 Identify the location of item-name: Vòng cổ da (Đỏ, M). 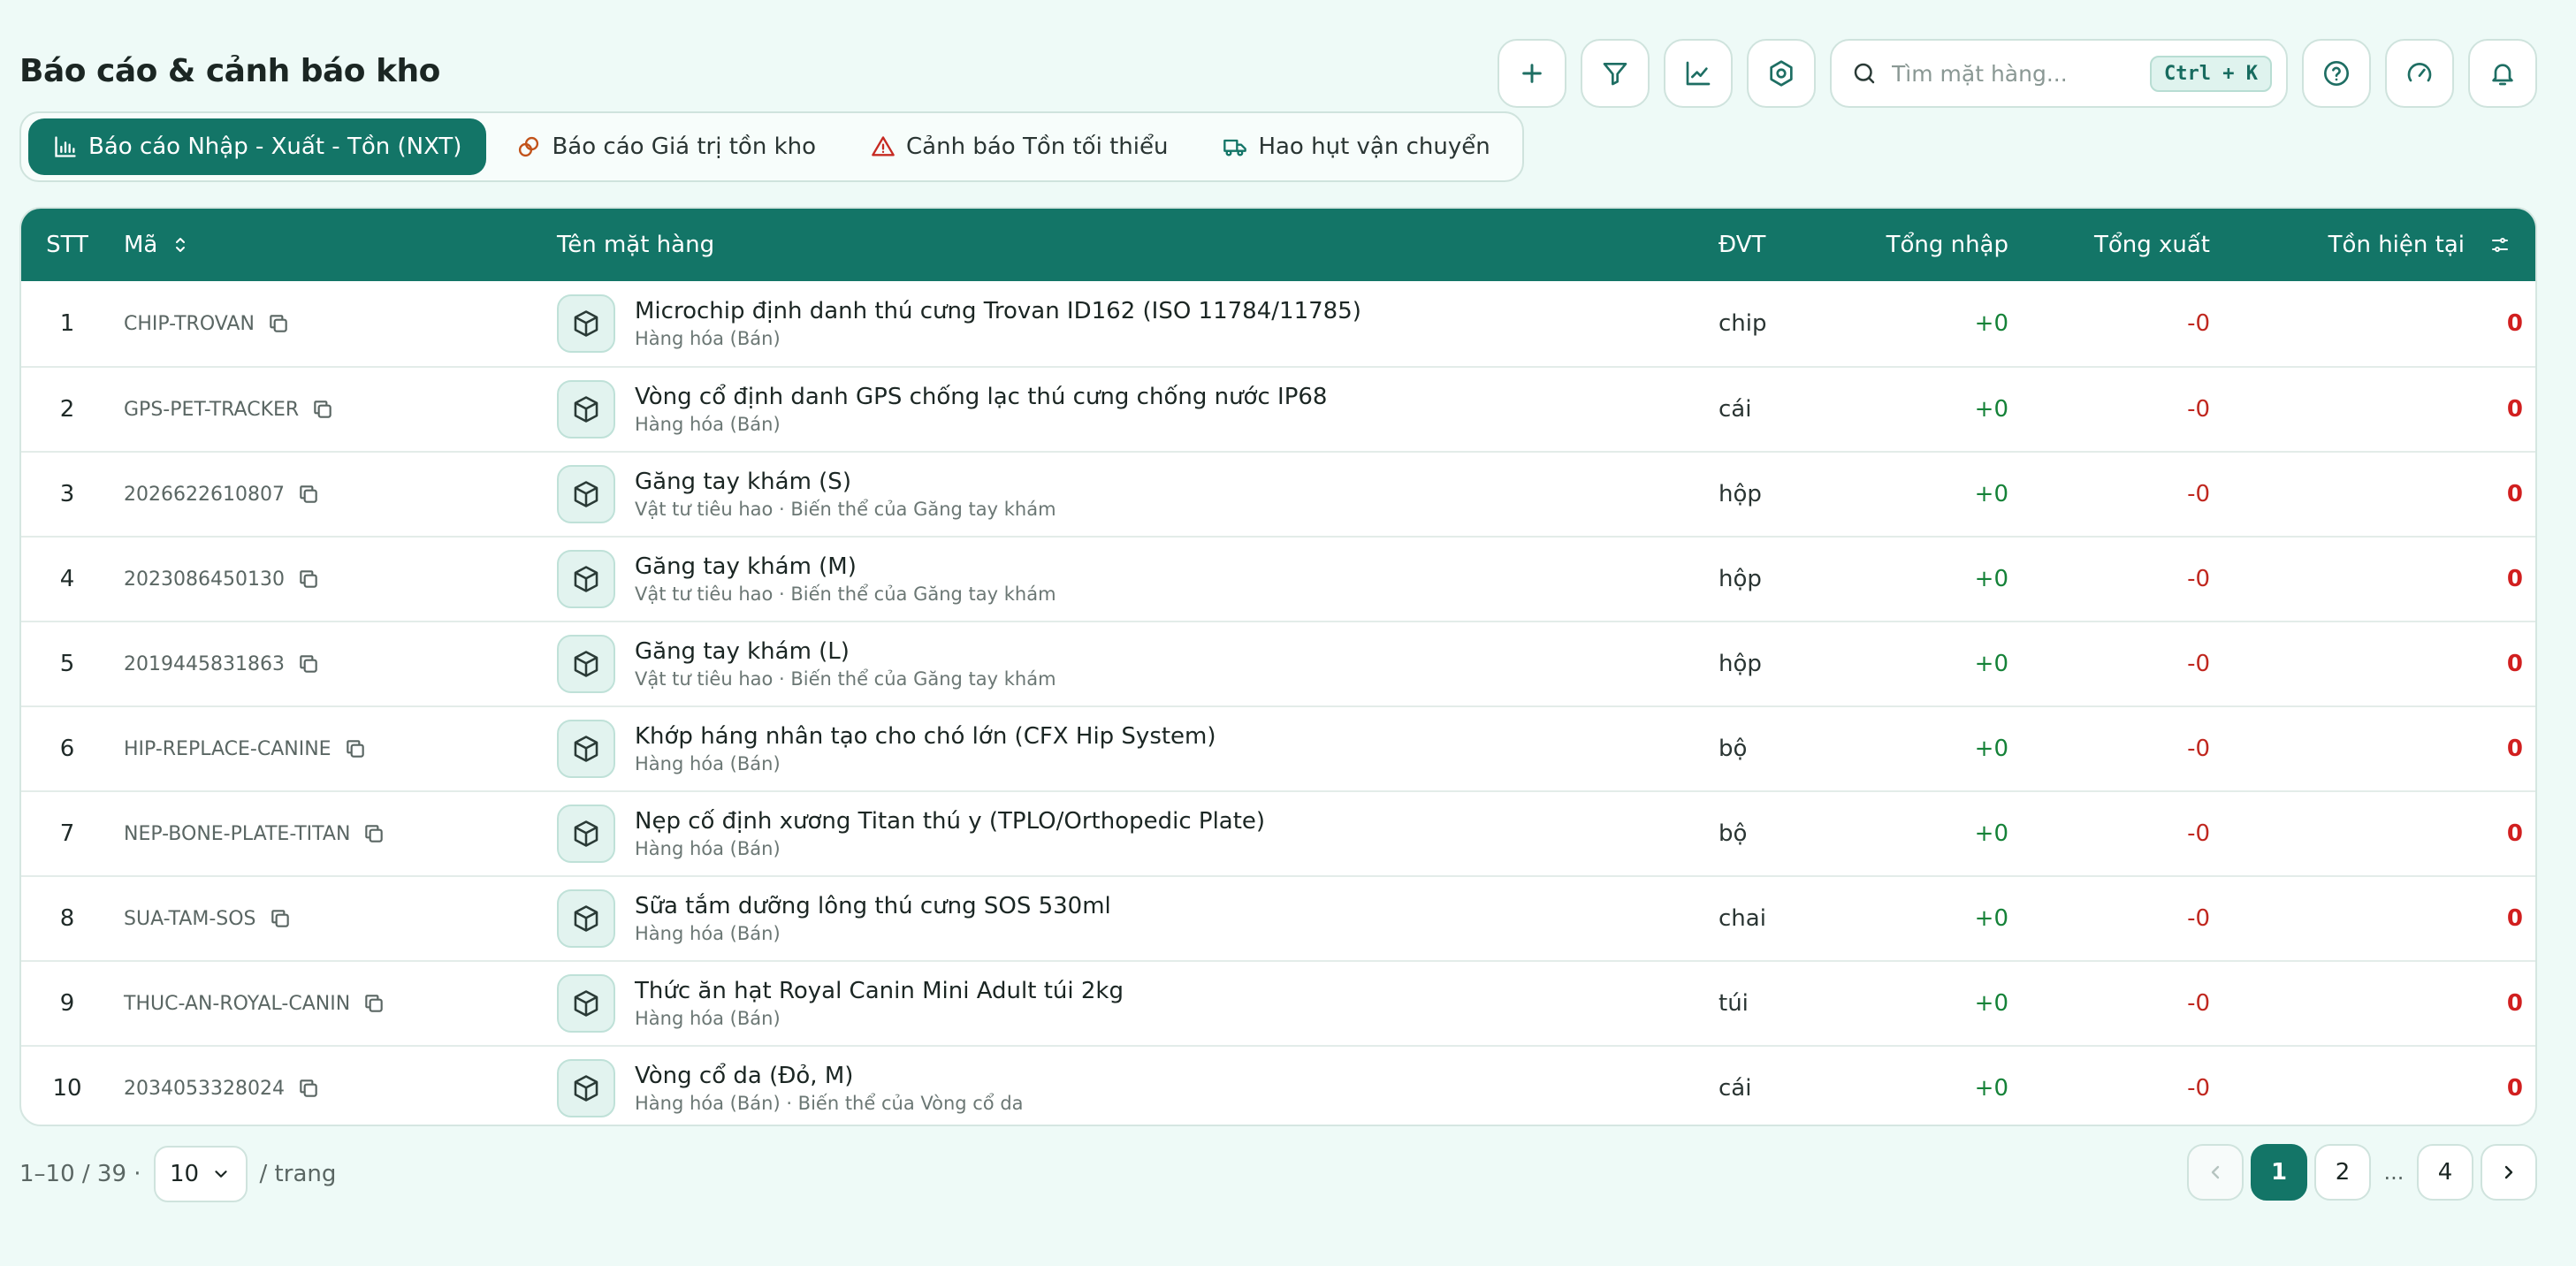
(829, 1076).